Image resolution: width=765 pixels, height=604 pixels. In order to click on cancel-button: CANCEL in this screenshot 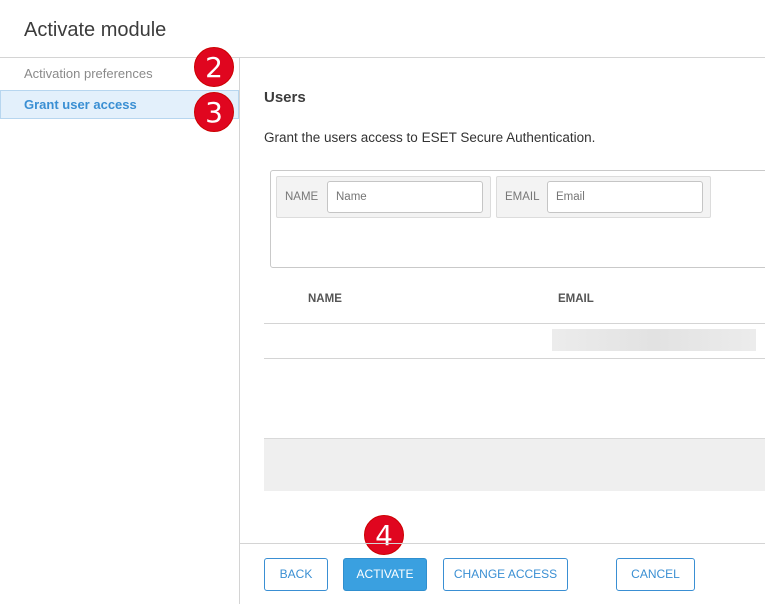, I will do `click(655, 574)`.